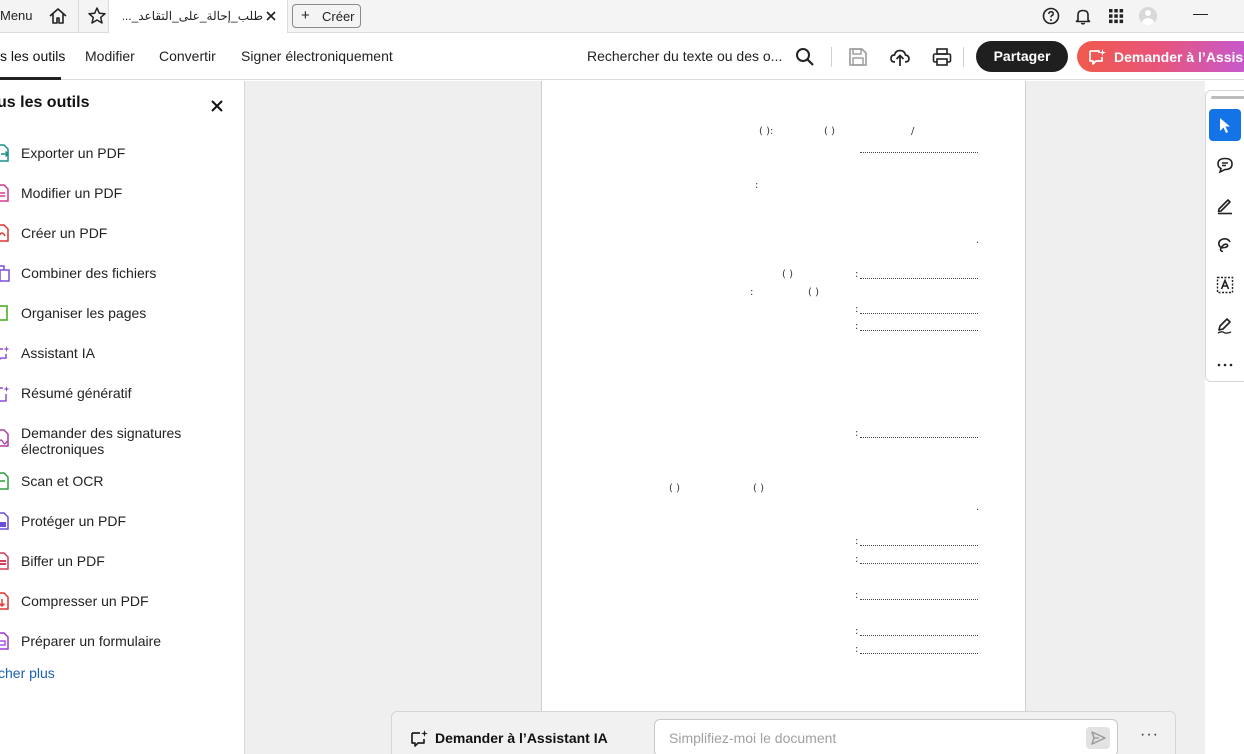  I want to click on ai-prompt-field, so click(886, 736).